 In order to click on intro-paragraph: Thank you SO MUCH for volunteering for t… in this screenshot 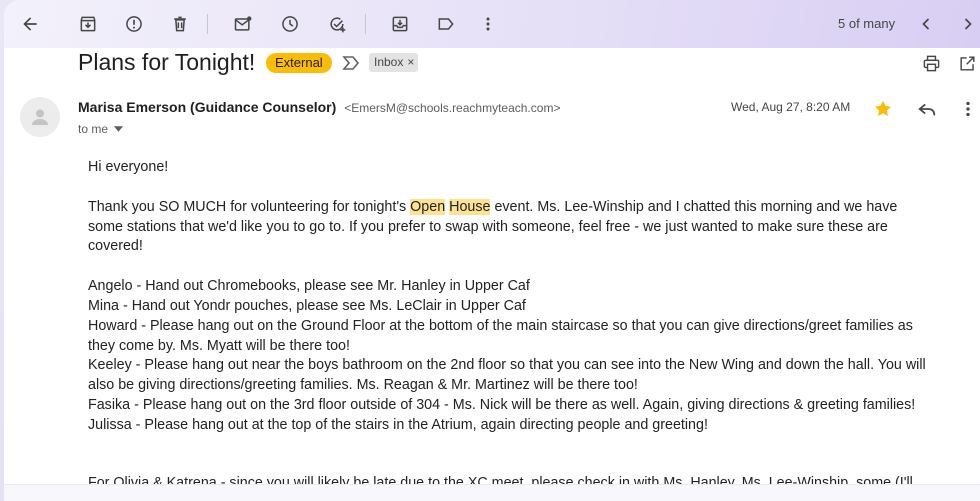, I will do `click(508, 227)`.